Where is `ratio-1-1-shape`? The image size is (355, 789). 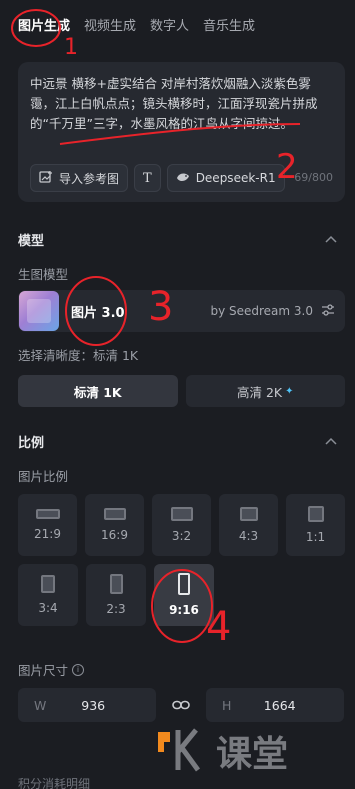
ratio-1-1-shape is located at coordinates (315, 514).